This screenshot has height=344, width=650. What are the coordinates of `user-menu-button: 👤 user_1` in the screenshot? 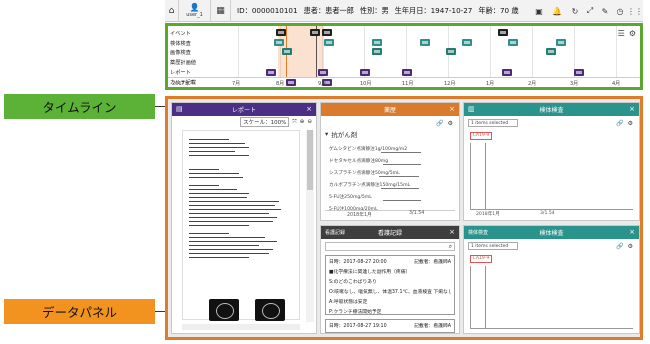 It's located at (195, 11).